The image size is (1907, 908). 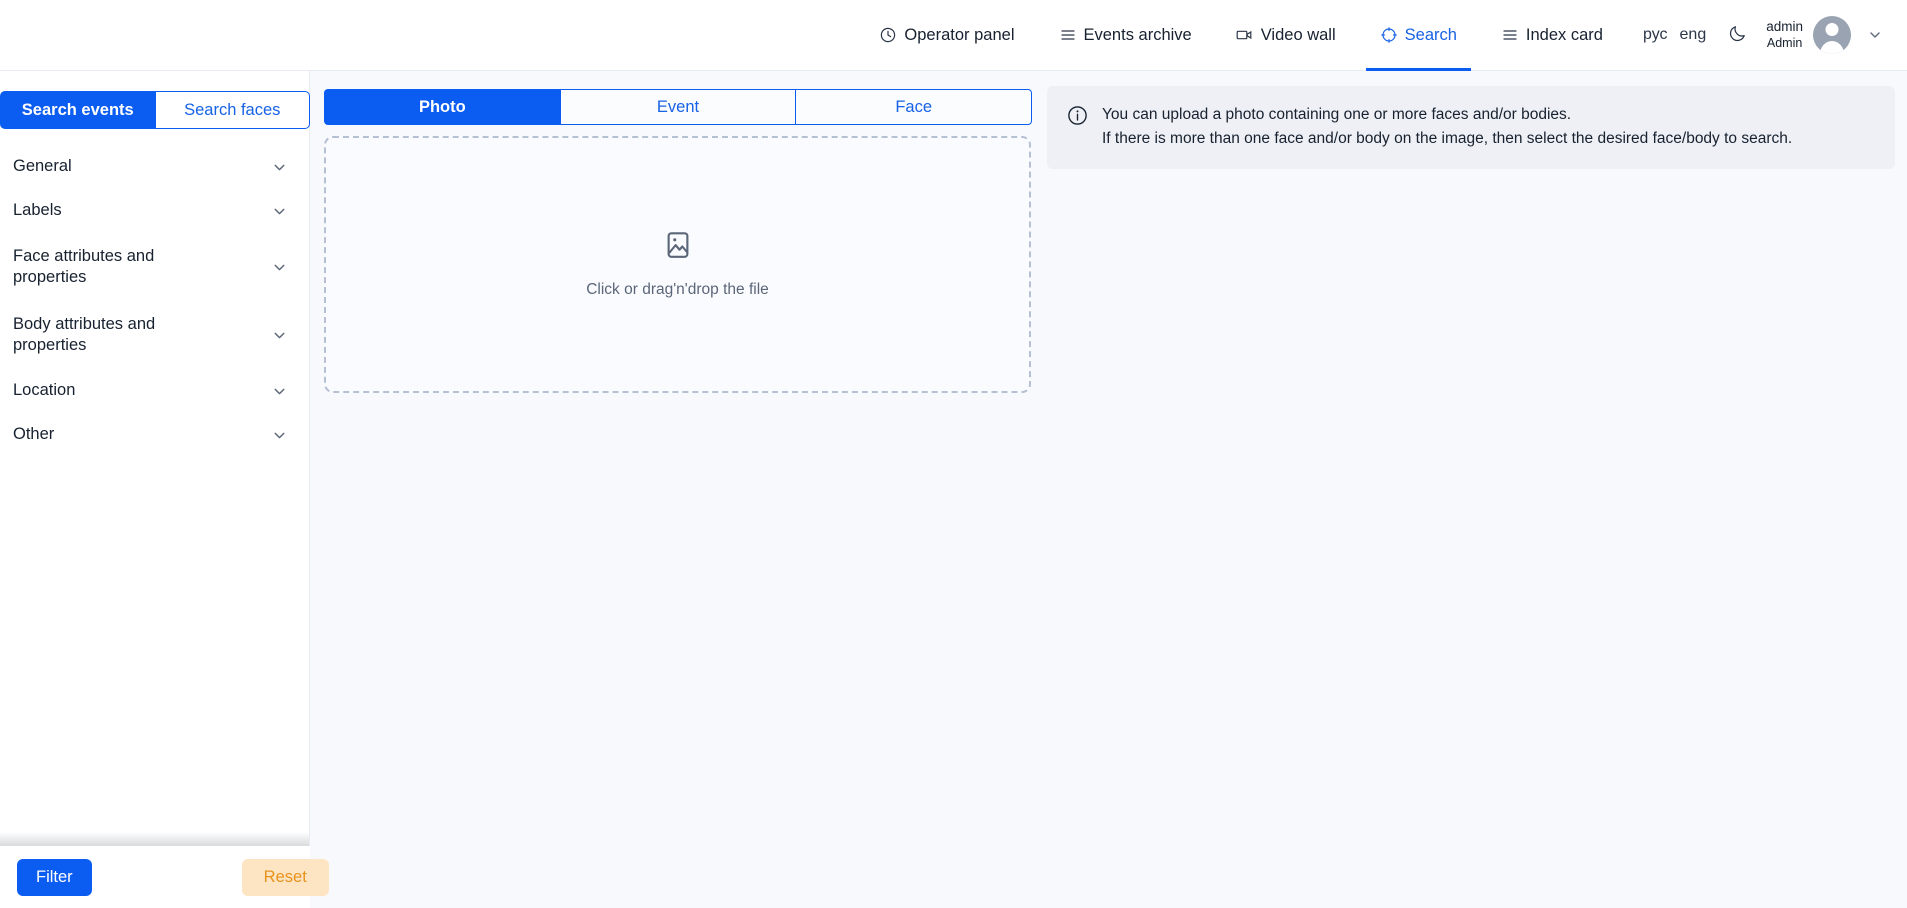 What do you see at coordinates (1832, 35) in the screenshot?
I see `user-avatar-icon` at bounding box center [1832, 35].